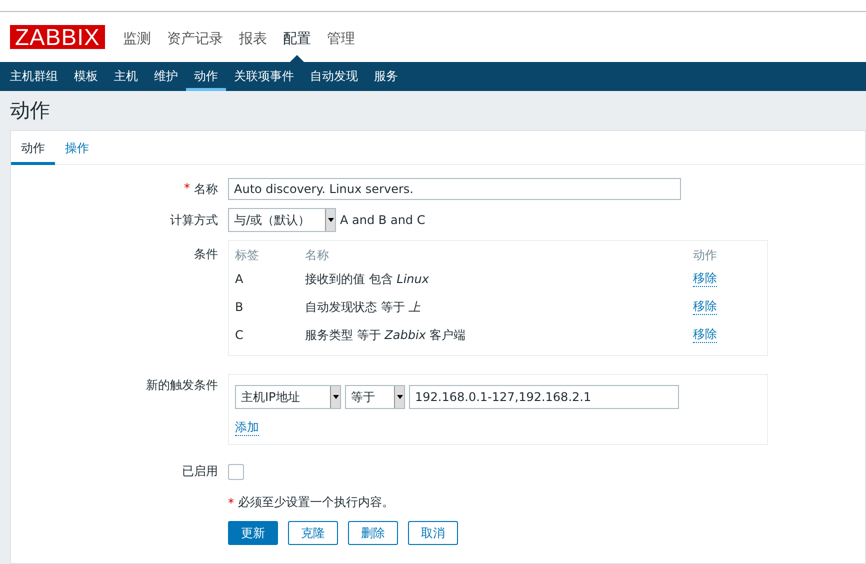 The width and height of the screenshot is (866, 564). Describe the element at coordinates (206, 254) in the screenshot. I see `field-label: 条件` at that location.